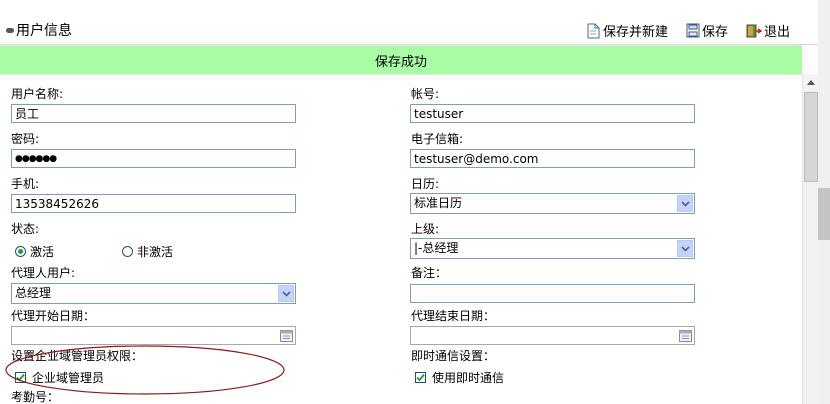 The height and width of the screenshot is (404, 830). I want to click on success-banner: 保存成功, so click(401, 60).